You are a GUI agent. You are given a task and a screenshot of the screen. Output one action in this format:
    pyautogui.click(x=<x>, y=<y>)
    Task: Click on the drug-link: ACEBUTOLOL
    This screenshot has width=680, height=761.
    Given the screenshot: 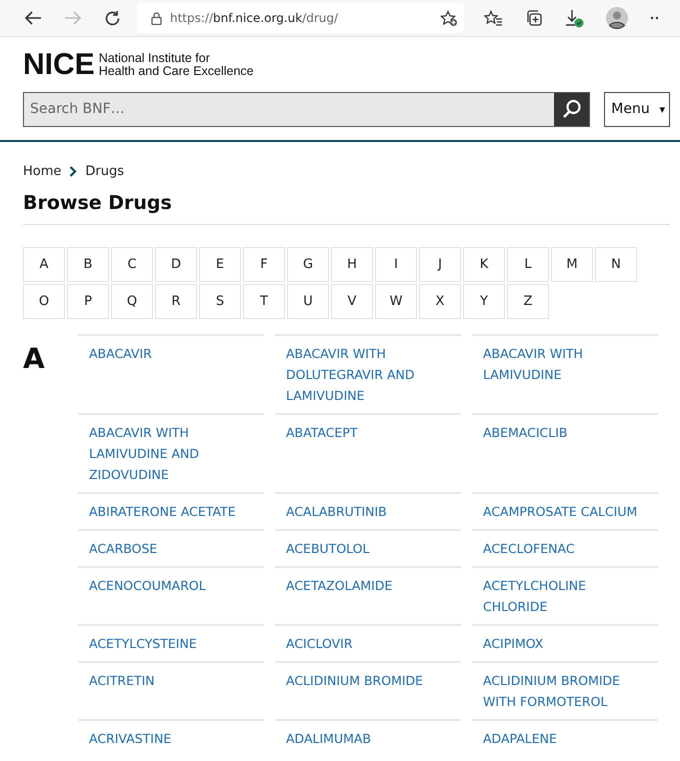 What is the action you would take?
    pyautogui.click(x=368, y=548)
    